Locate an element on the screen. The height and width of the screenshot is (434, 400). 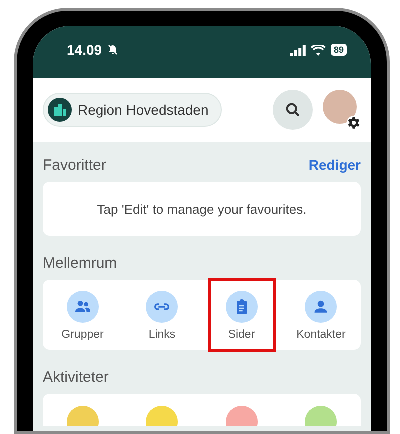
search-icon is located at coordinates (293, 110).